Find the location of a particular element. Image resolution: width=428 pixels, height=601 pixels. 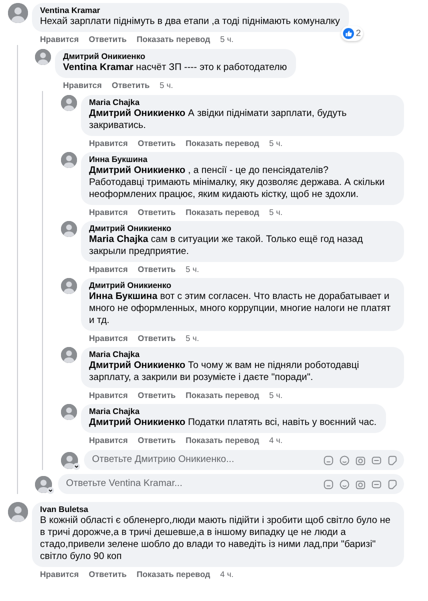

reaction-count: 2 is located at coordinates (351, 33).